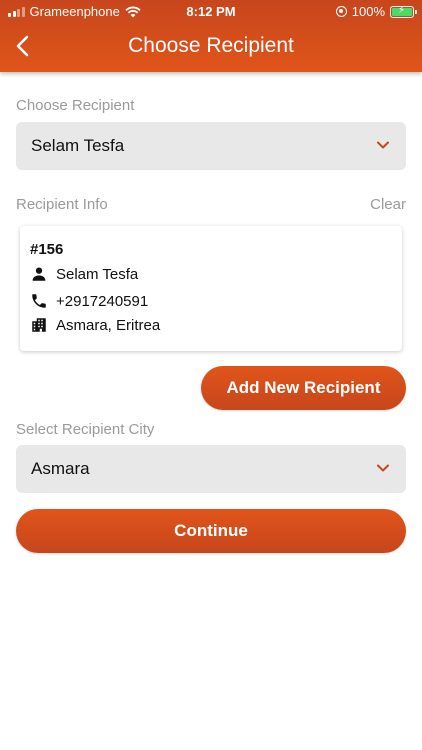 This screenshot has height=750, width=422. What do you see at coordinates (78, 145) in the screenshot?
I see `recipient-selected-value: Selam Tesfa` at bounding box center [78, 145].